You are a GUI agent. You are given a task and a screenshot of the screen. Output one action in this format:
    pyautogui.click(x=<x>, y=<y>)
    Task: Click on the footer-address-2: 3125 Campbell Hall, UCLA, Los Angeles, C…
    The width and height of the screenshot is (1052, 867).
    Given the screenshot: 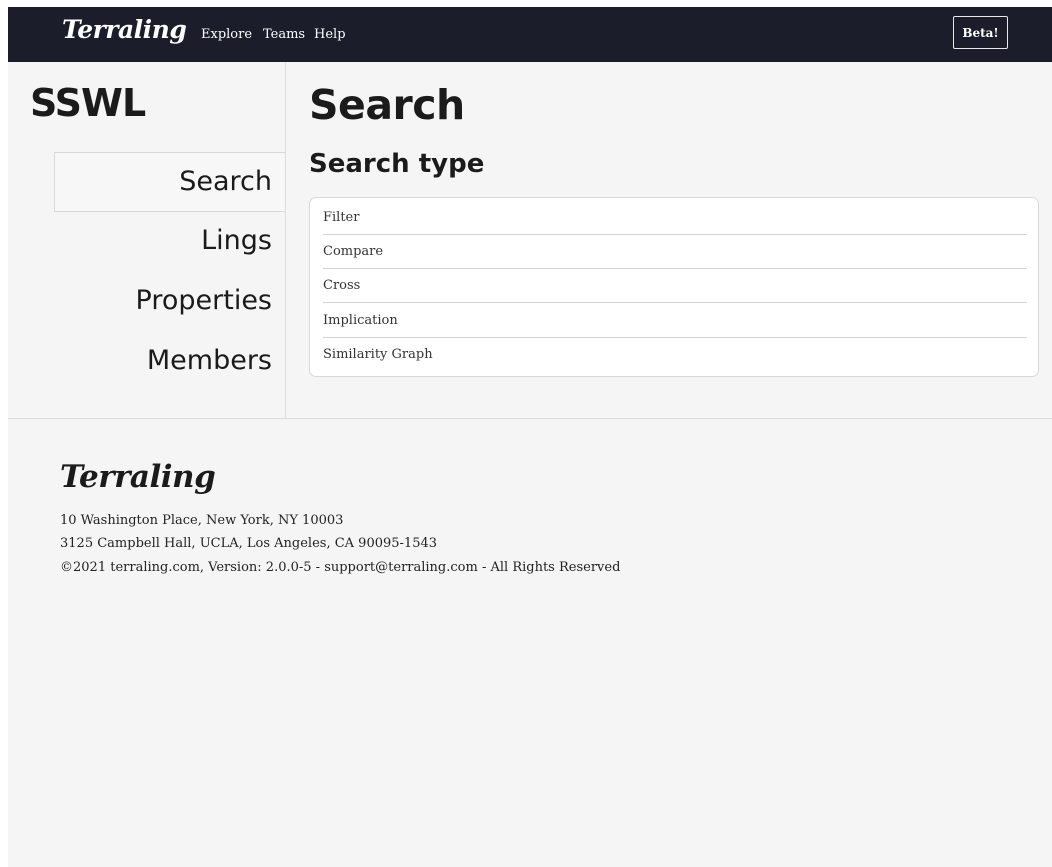 What is the action you would take?
    pyautogui.click(x=249, y=543)
    